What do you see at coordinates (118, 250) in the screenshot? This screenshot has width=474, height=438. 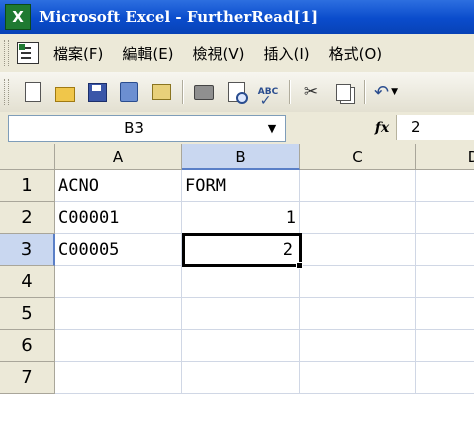 I see `cell-a3: C00005` at bounding box center [118, 250].